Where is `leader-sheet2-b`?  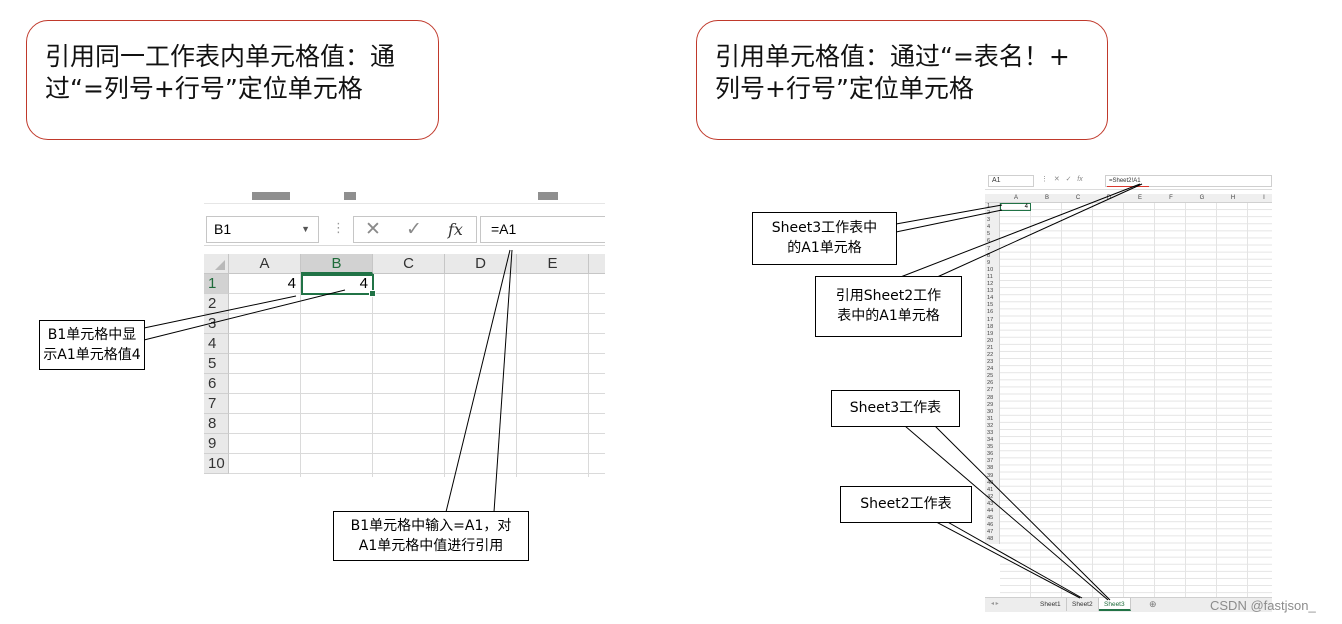
leader-sheet2-b is located at coordinates (1009, 557).